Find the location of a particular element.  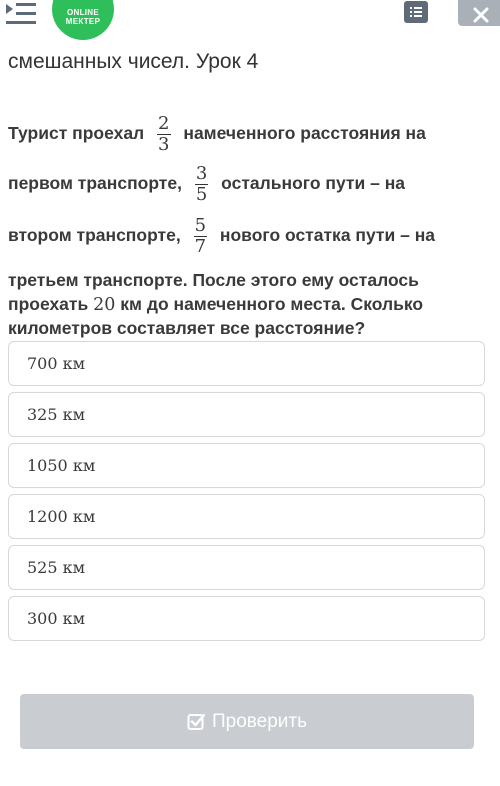

logo-line-2: МЕКТЕР is located at coordinates (83, 21).